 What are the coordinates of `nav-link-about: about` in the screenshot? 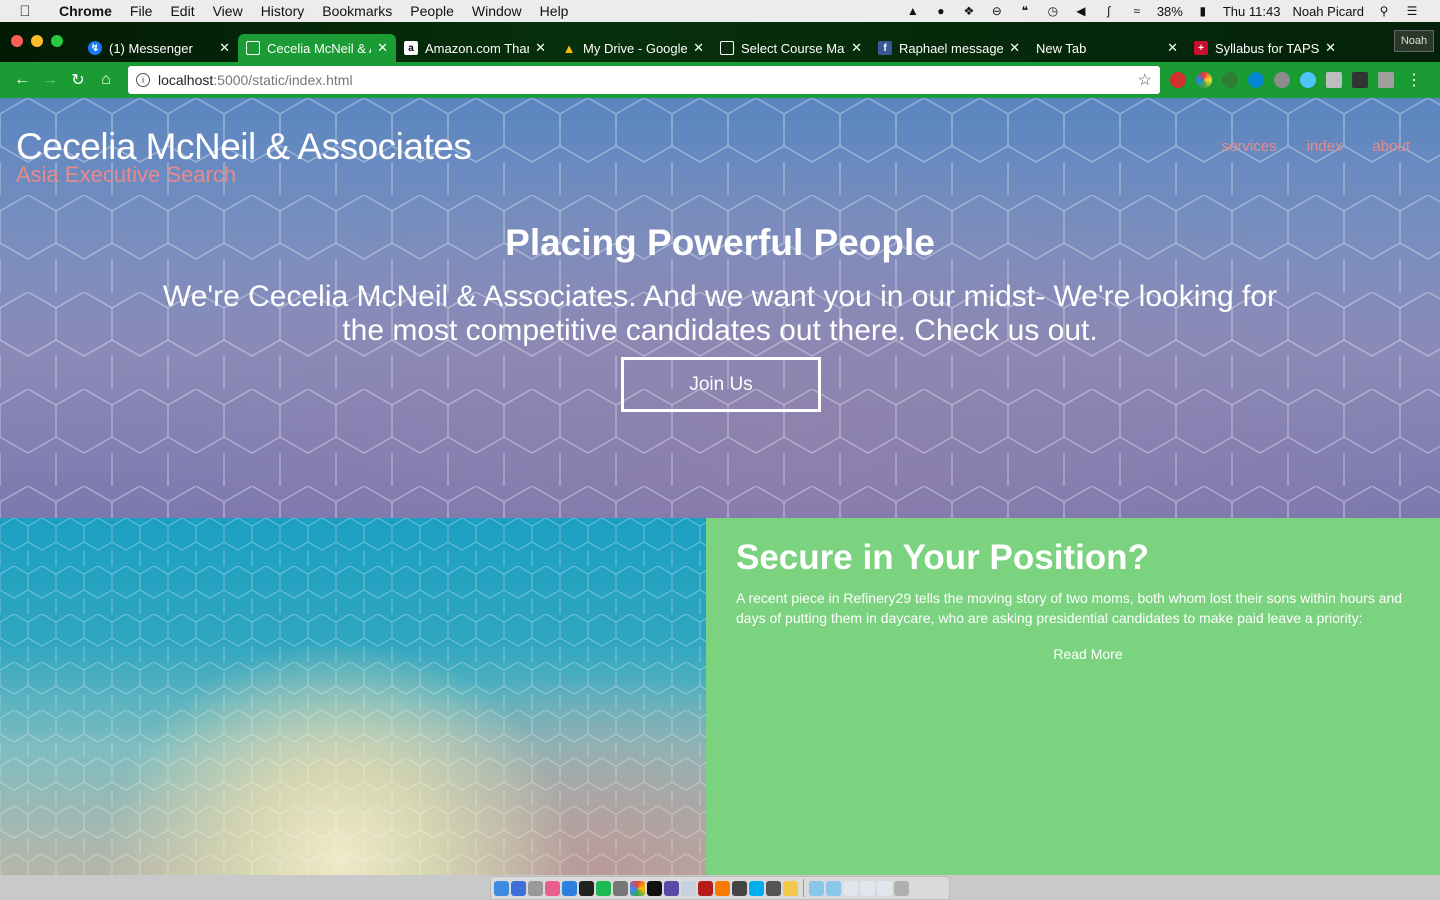 It's located at (1391, 146).